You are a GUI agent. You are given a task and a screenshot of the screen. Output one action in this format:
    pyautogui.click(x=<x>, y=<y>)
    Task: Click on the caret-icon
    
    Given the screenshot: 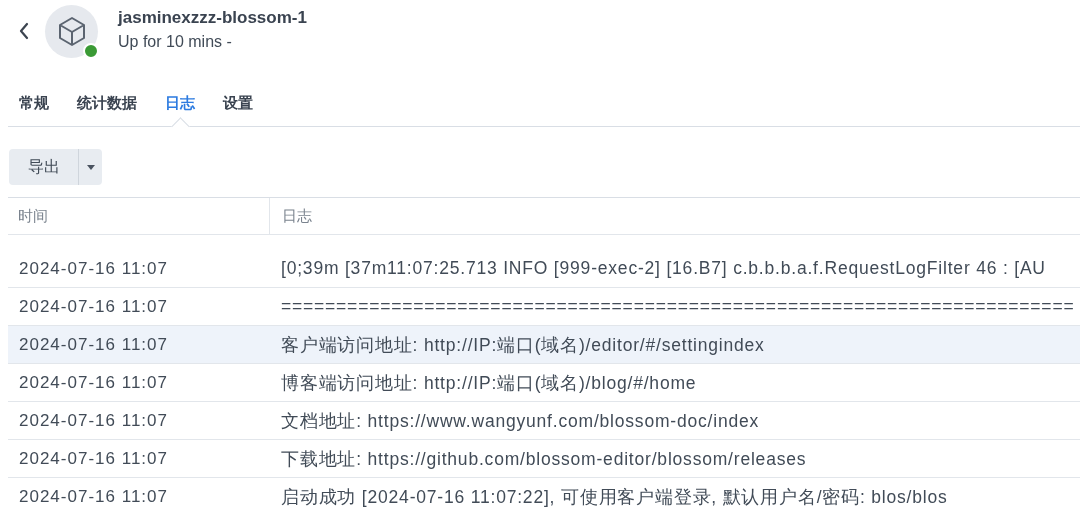 What is the action you would take?
    pyautogui.click(x=90, y=167)
    